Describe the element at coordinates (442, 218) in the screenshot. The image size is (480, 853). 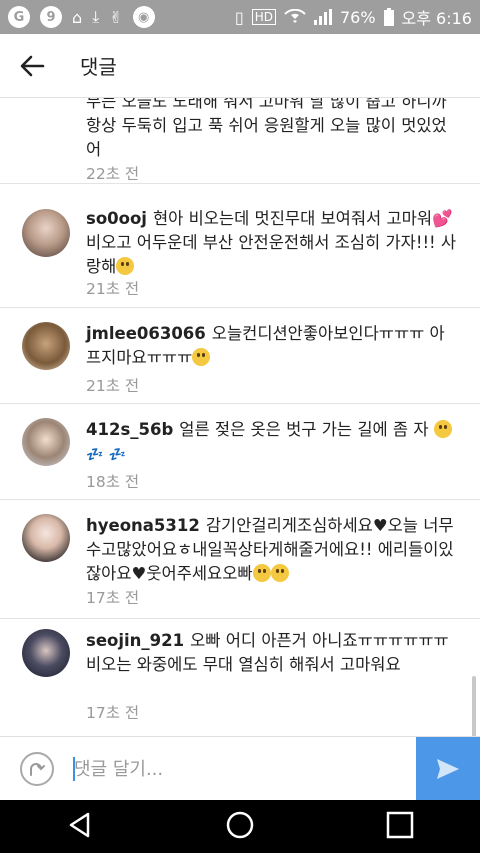
I see `two-hearts-icon: 💕` at that location.